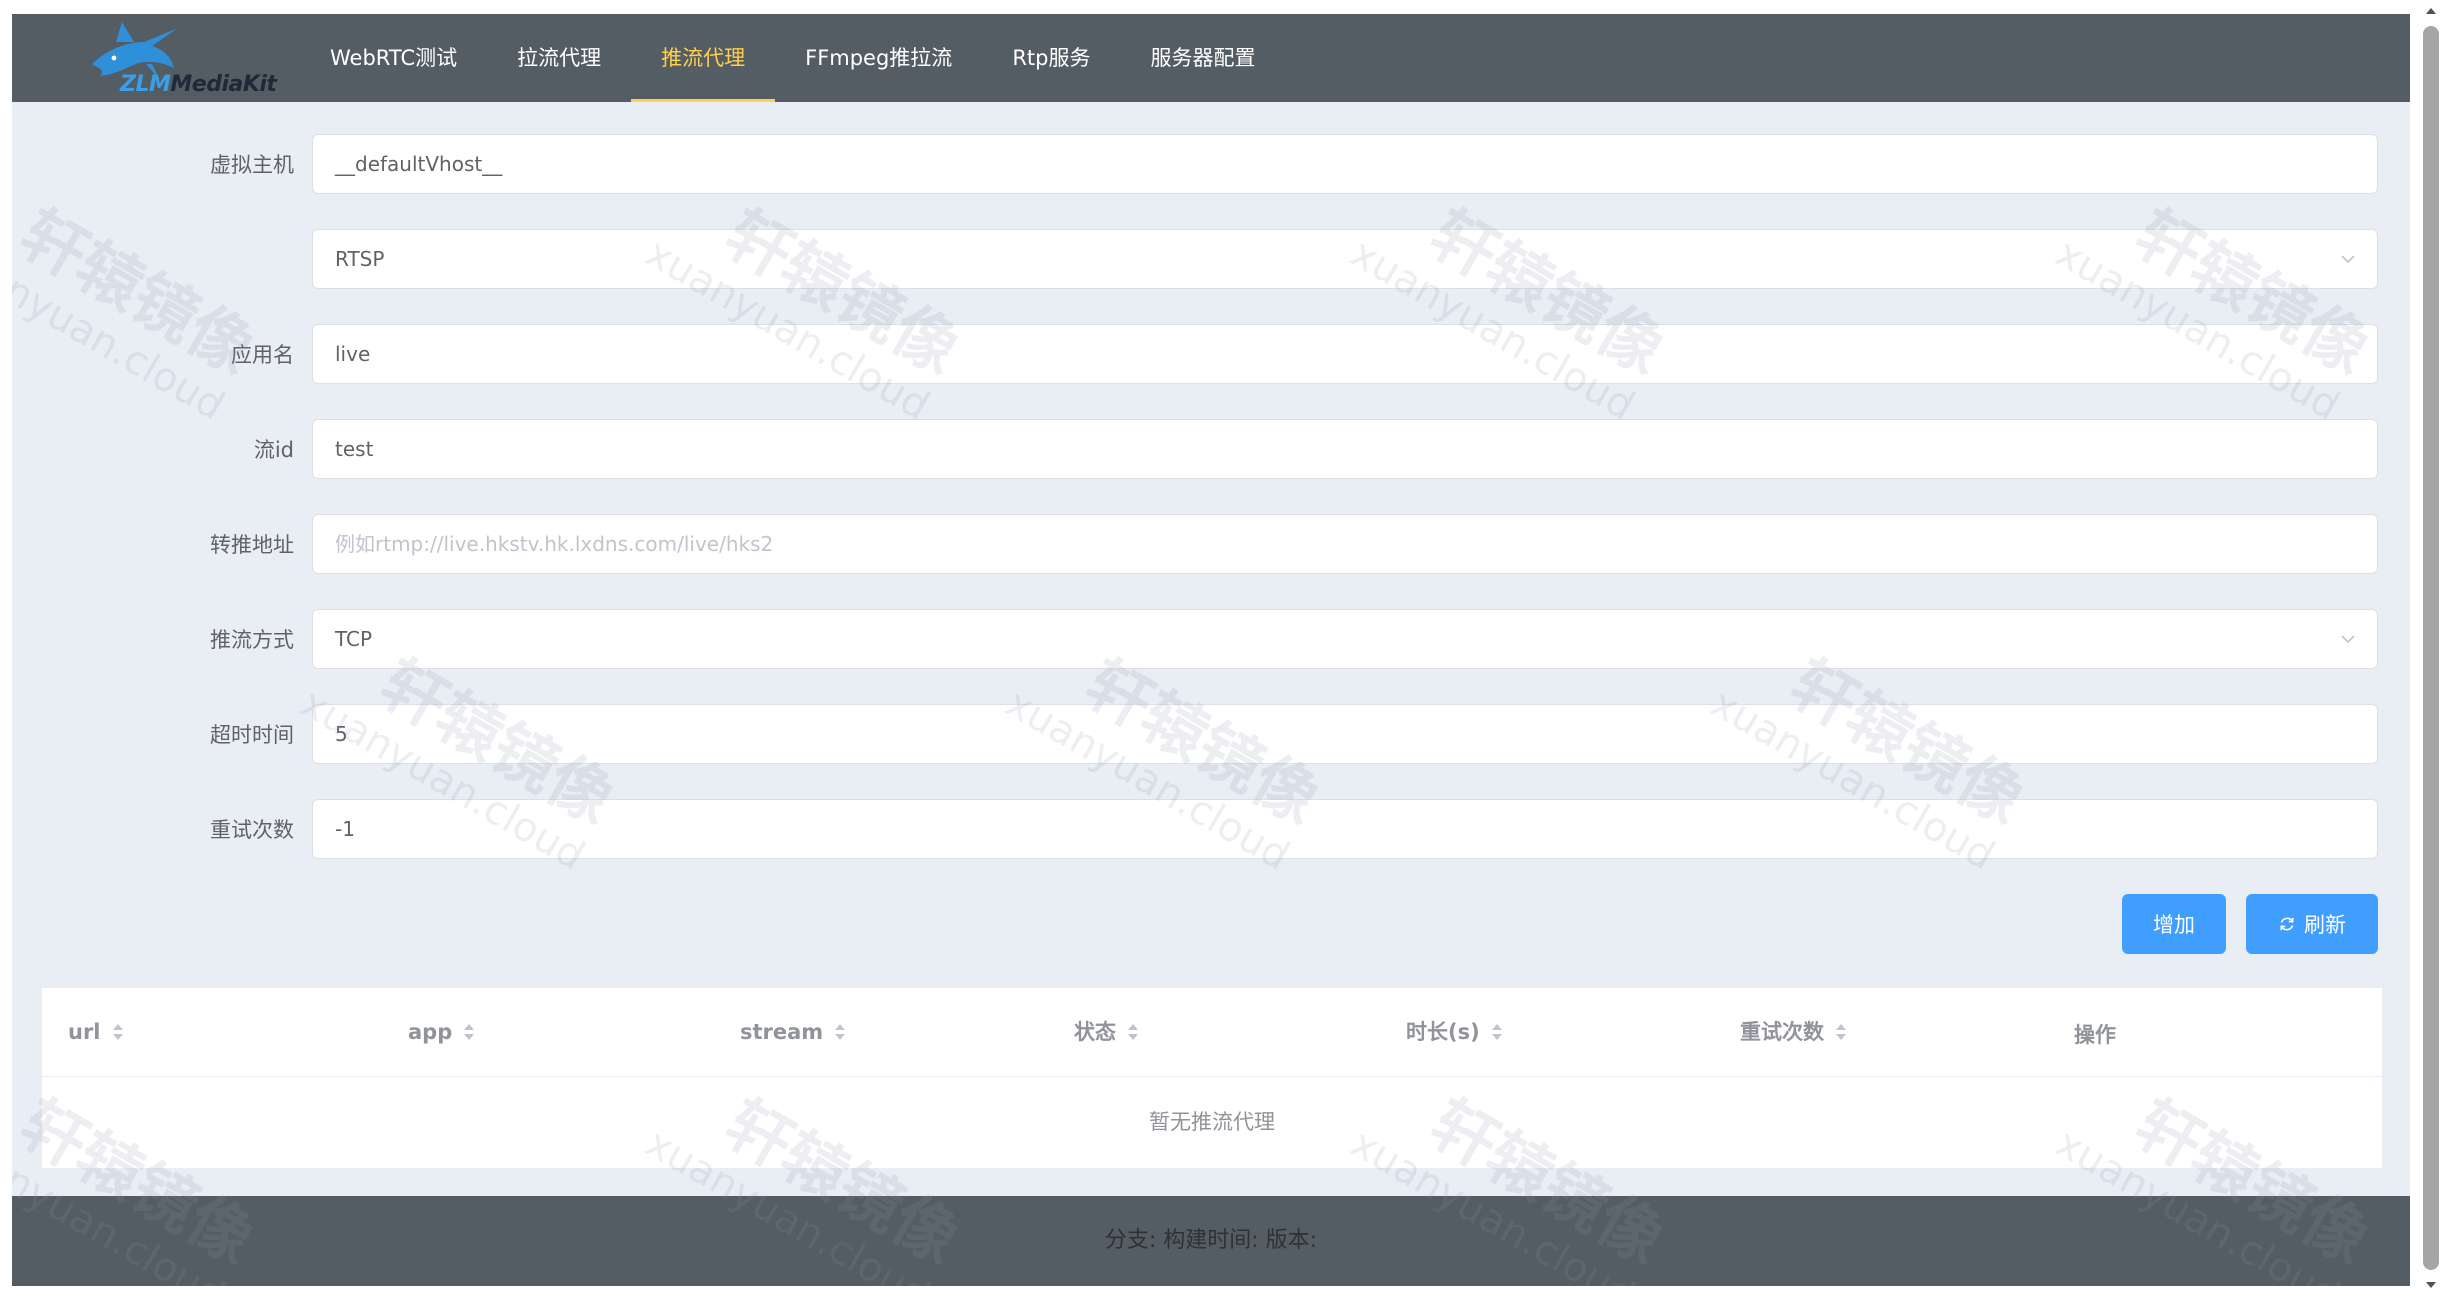  I want to click on vertical-scrollbar, so click(2431, 648).